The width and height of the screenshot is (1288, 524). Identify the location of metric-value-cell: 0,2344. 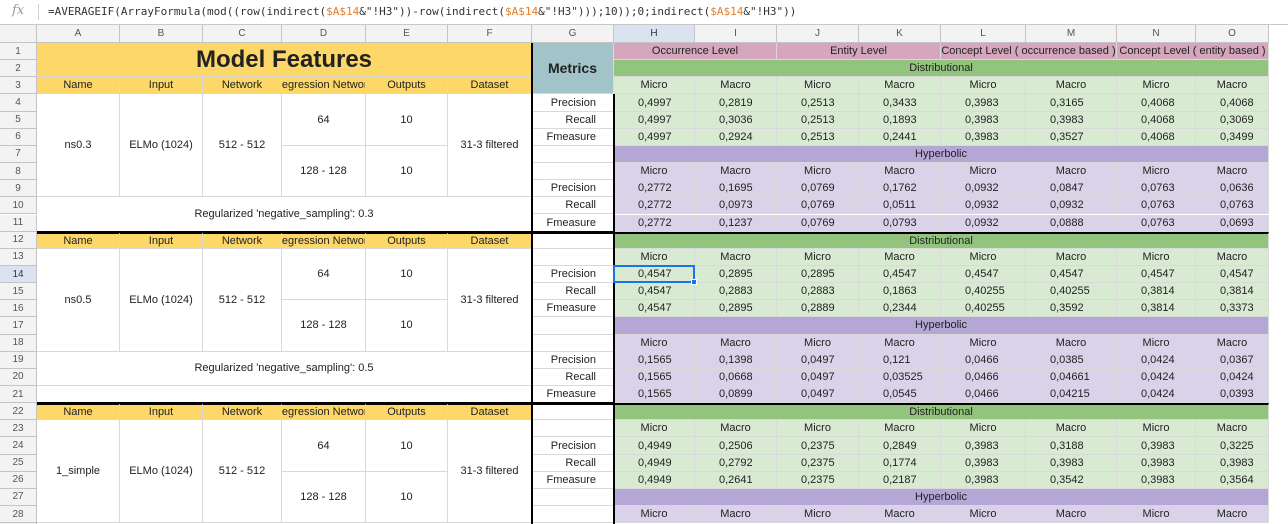
(900, 309).